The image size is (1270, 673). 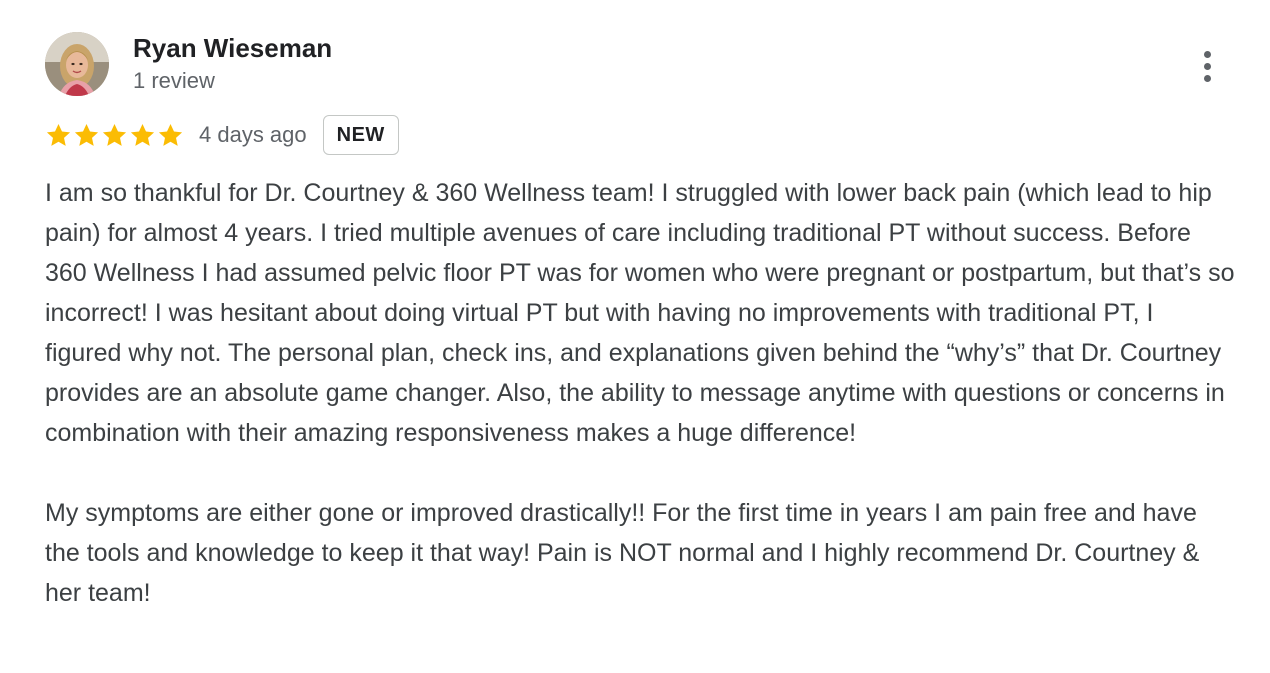 I want to click on user-photo-icon, so click(x=77, y=64).